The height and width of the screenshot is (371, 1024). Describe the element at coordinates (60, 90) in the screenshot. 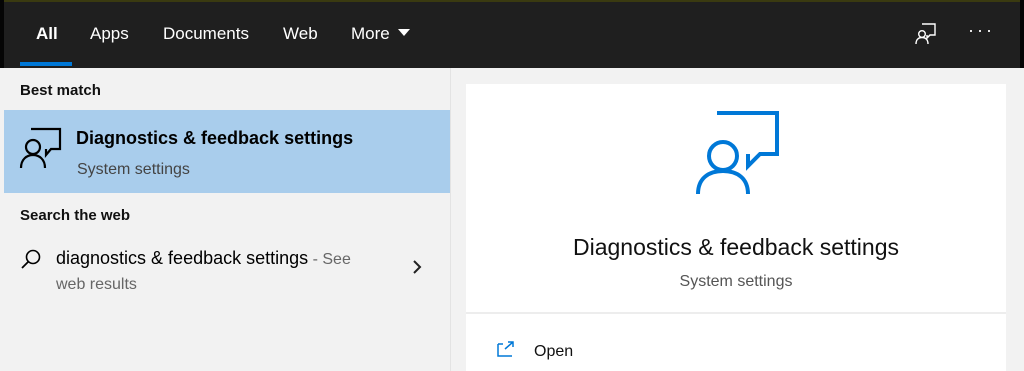

I see `best-match-heading: Best match` at that location.